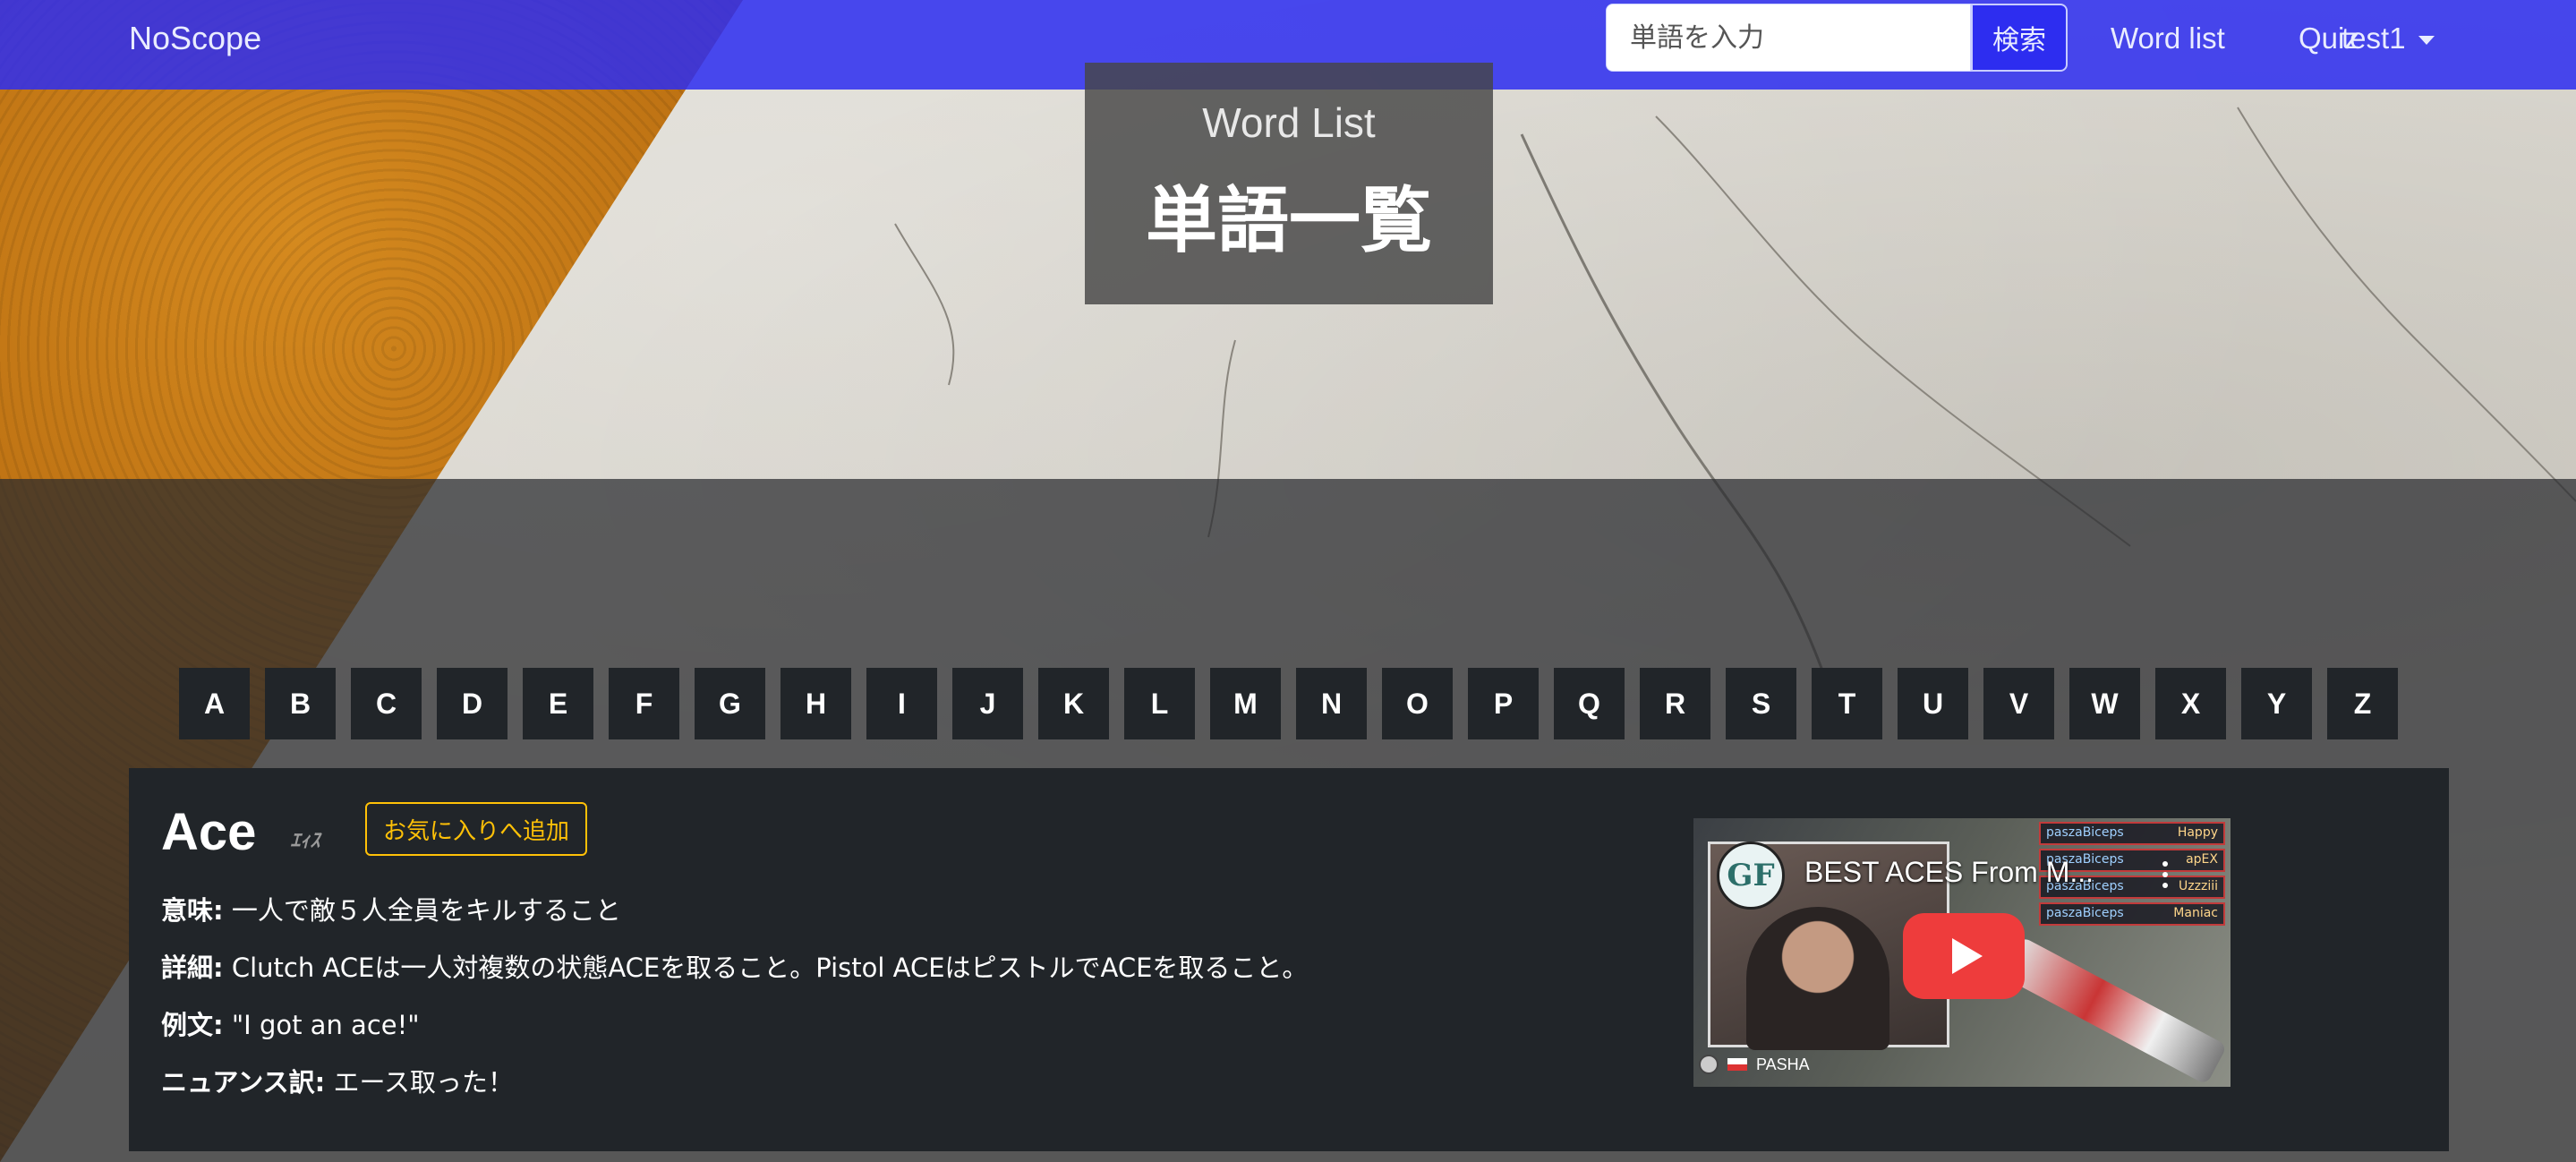  What do you see at coordinates (192, 910) in the screenshot?
I see `meaning-label: 意味:` at bounding box center [192, 910].